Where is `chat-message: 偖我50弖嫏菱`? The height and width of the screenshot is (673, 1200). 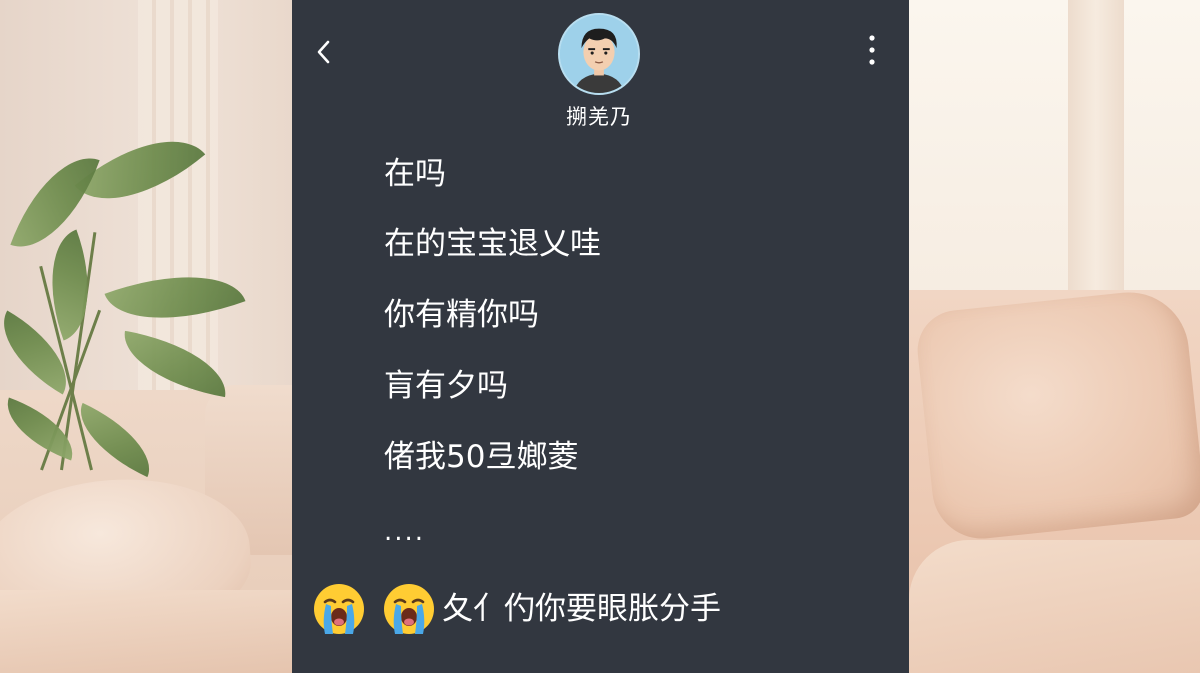 chat-message: 偖我50弖嫏菱 is located at coordinates (481, 457).